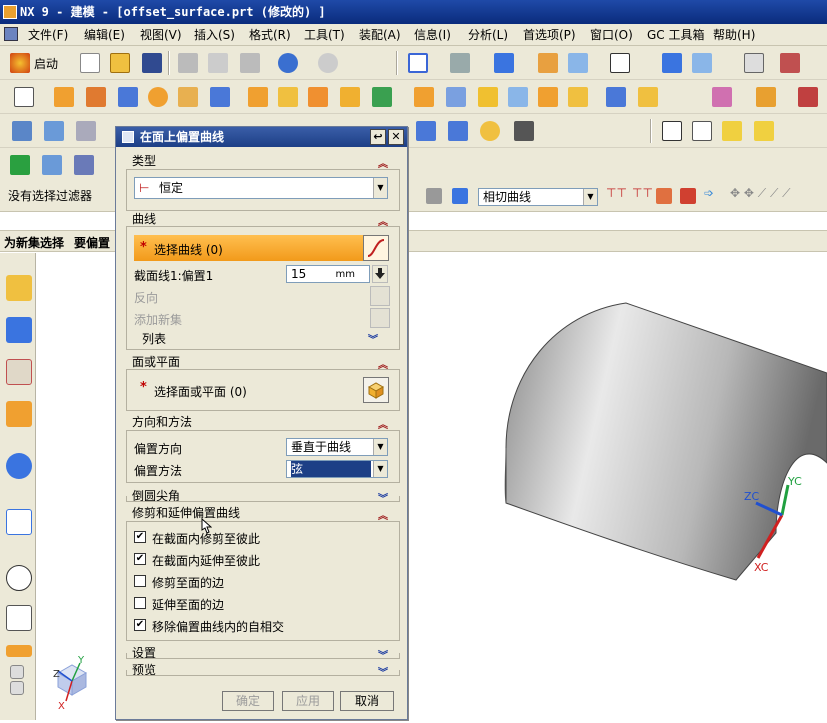 This screenshot has width=827, height=723. I want to click on chamfer-icon, so click(456, 97).